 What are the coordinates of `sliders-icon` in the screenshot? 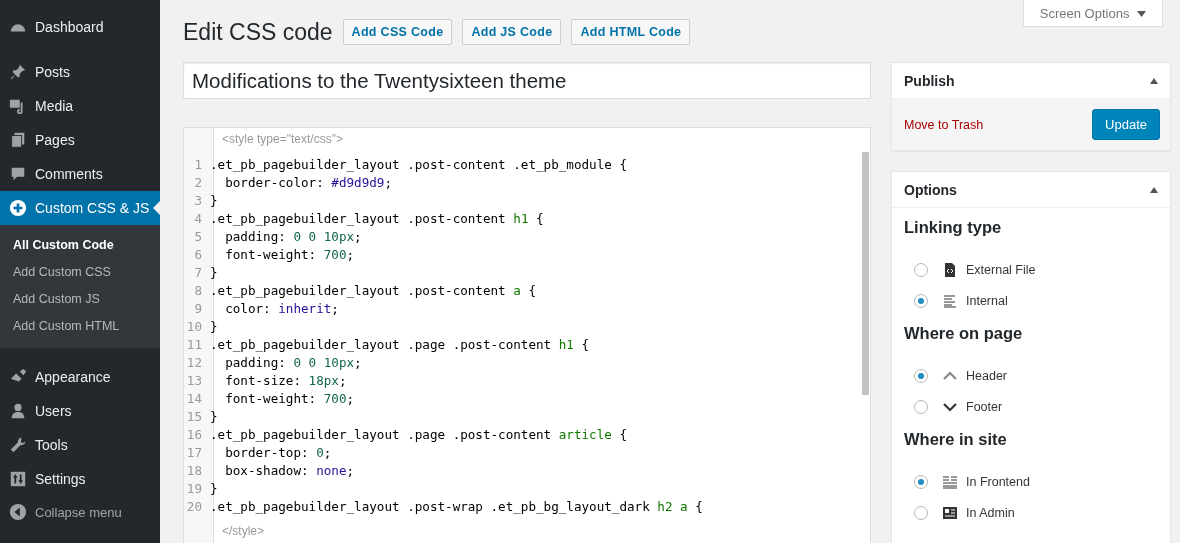 It's located at (18, 479).